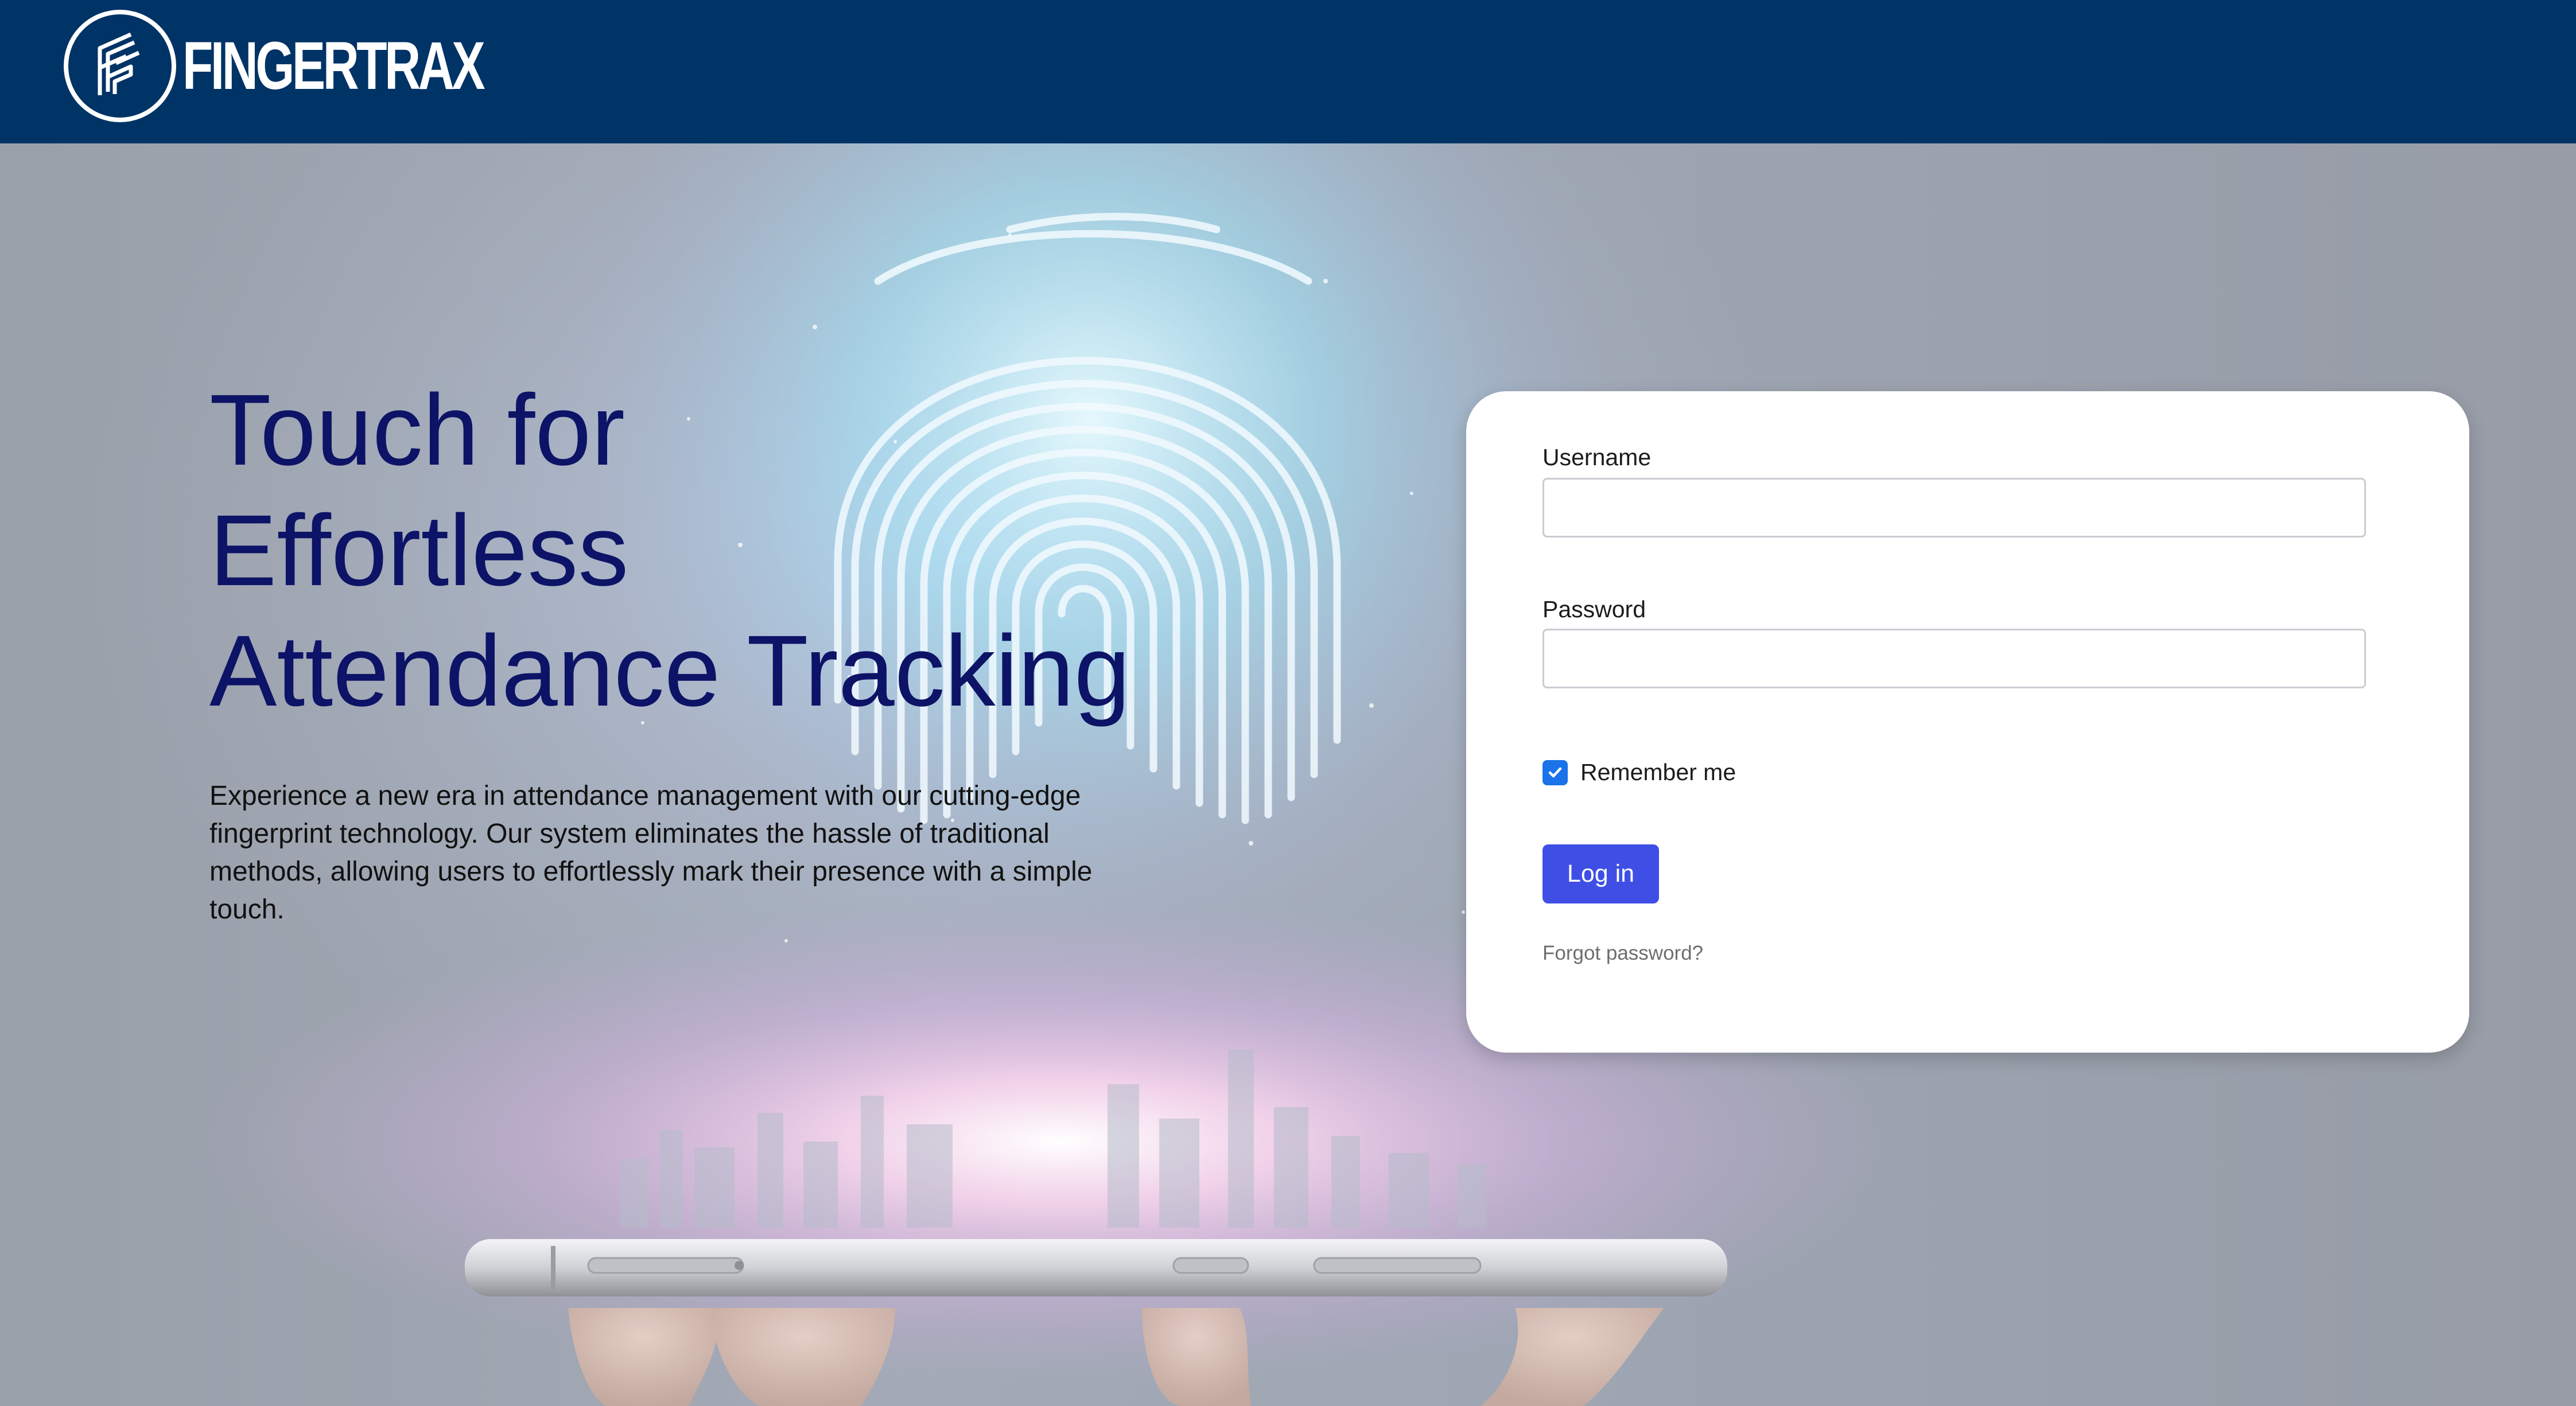 Image resolution: width=2576 pixels, height=1406 pixels. I want to click on remember-me-row: Remember me, so click(1639, 772).